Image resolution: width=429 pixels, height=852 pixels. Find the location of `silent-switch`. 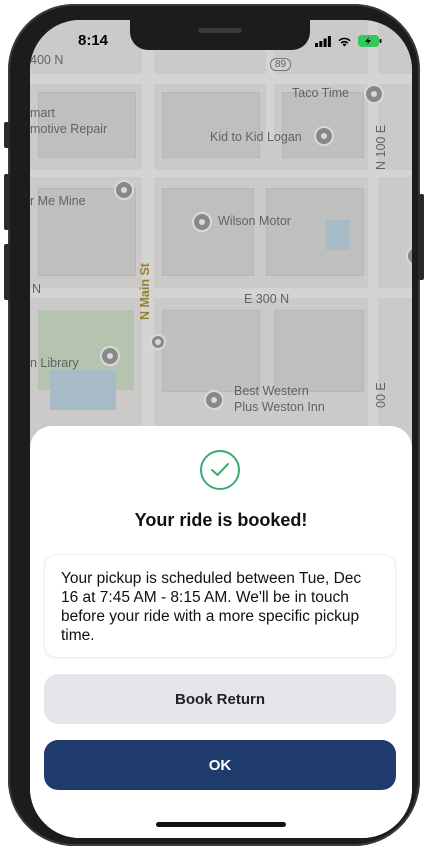

silent-switch is located at coordinates (7, 135).